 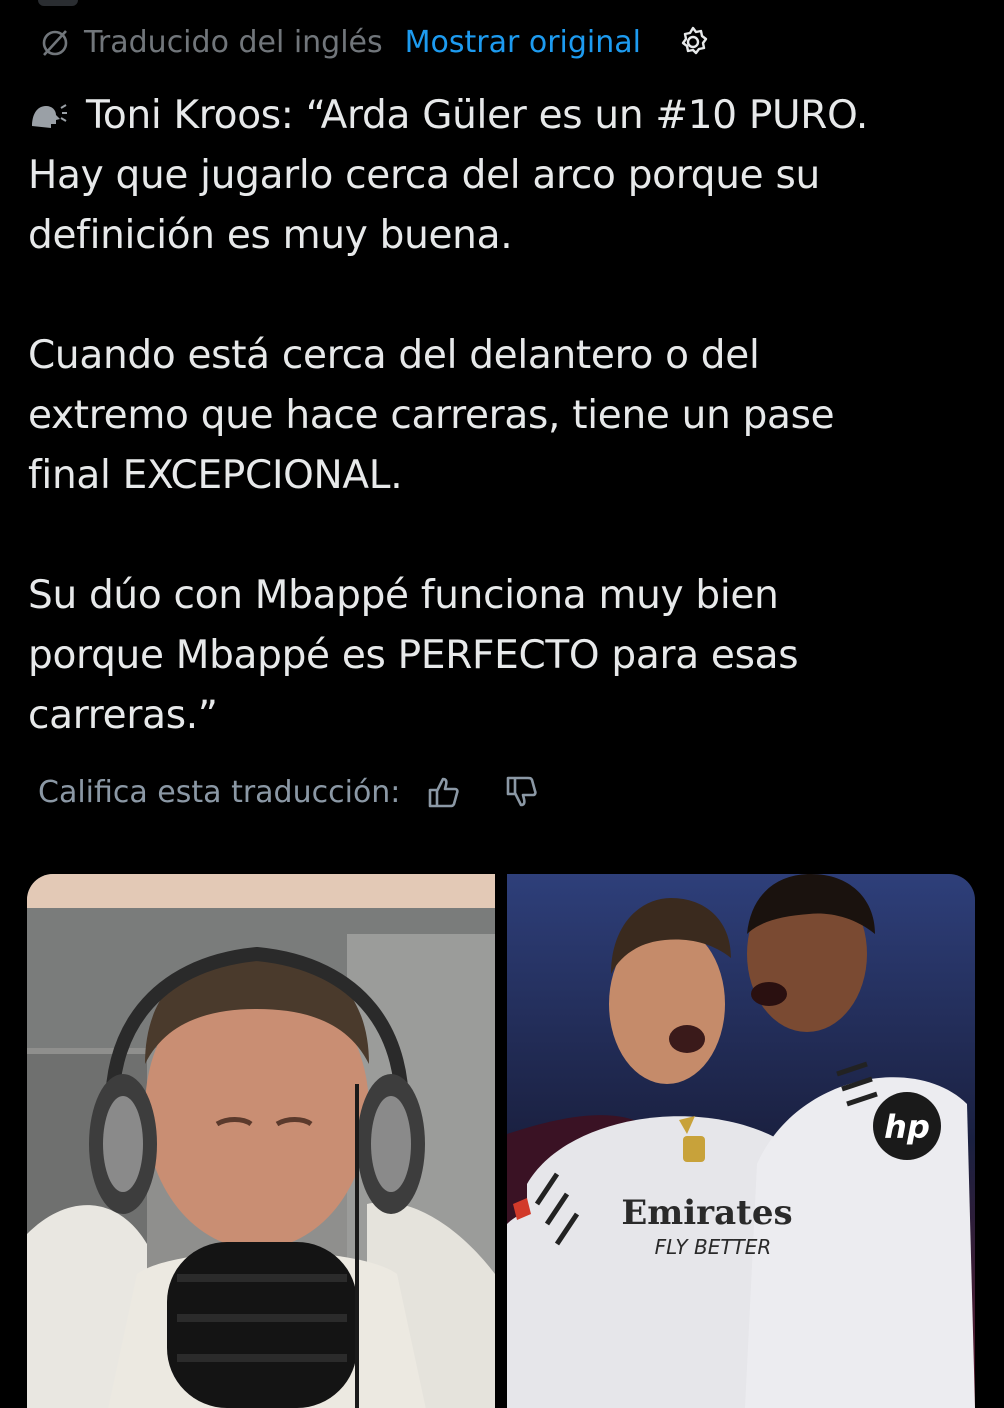 I want to click on speaking-head-icon, so click(x=48, y=109).